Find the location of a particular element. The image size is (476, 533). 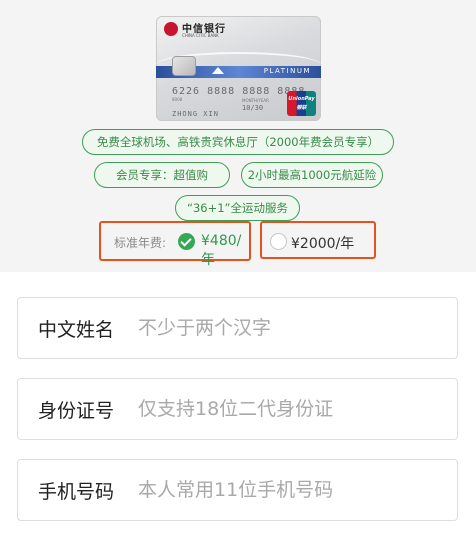

name-label: 中文姓名 is located at coordinates (76, 330).